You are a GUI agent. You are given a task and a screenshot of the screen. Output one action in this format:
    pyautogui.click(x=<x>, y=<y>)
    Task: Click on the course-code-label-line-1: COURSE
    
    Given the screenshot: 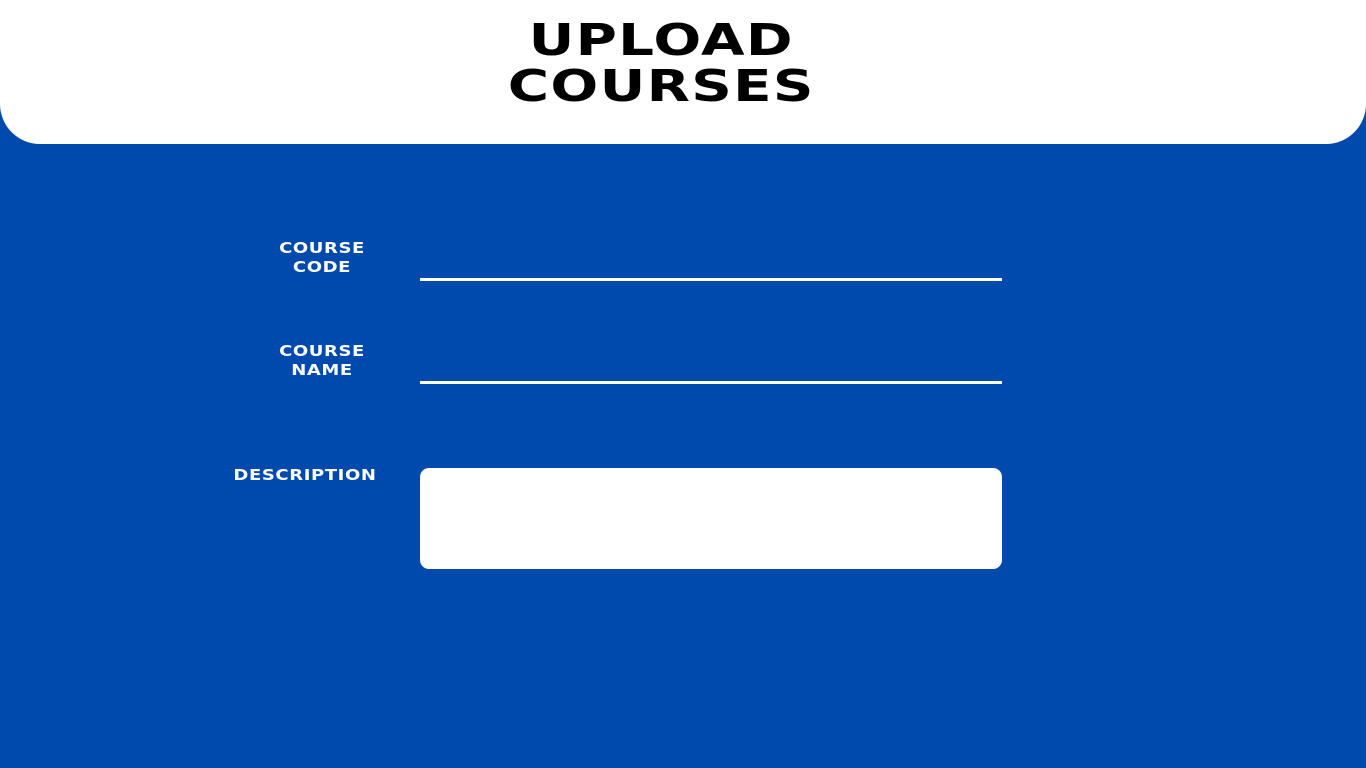 What is the action you would take?
    pyautogui.click(x=322, y=248)
    